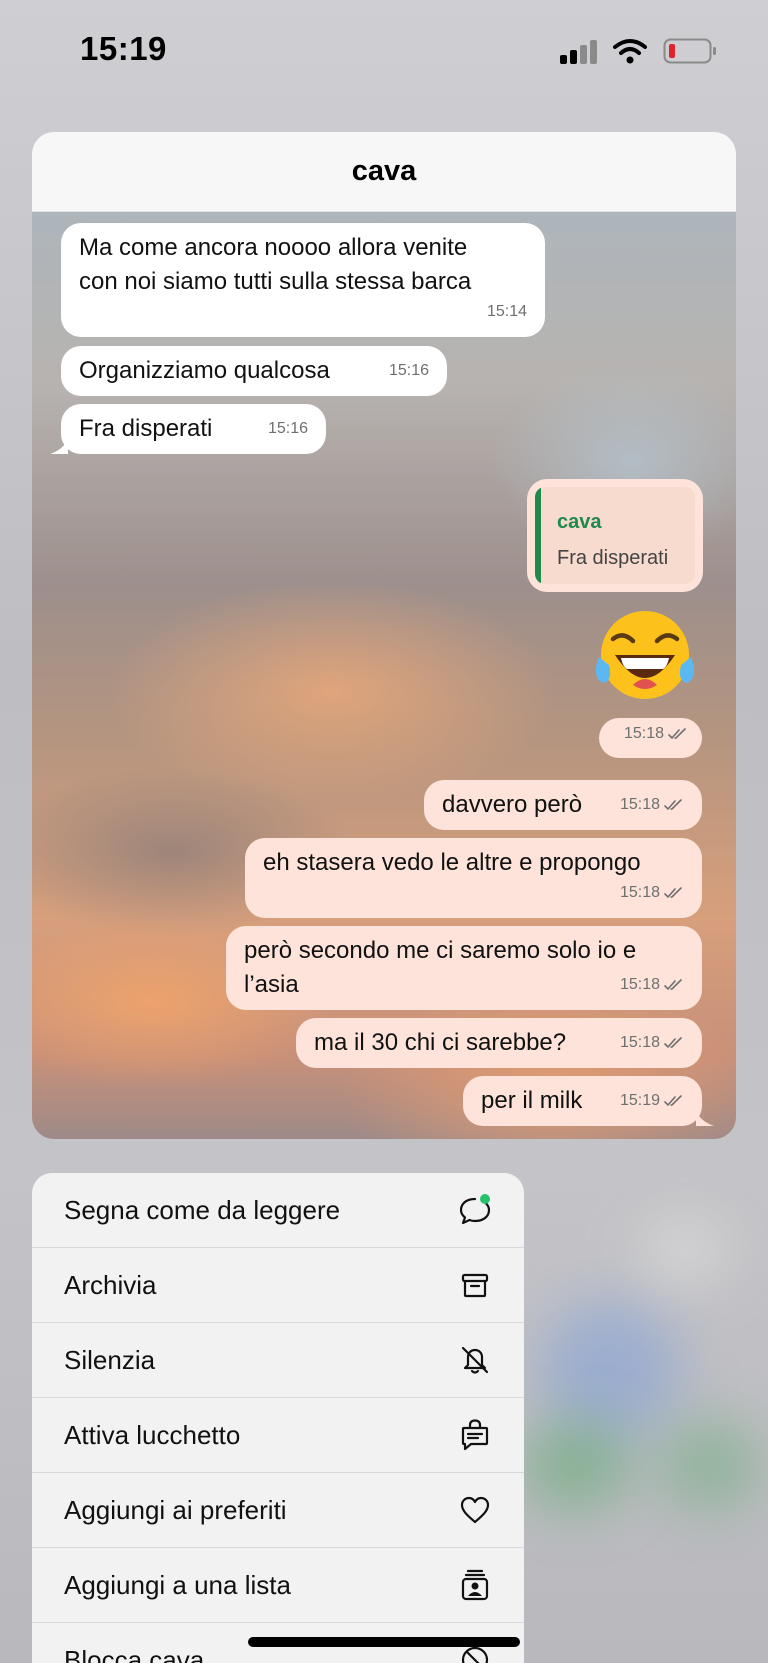  Describe the element at coordinates (384, 50) in the screenshot. I see `status-bar: 15:19` at that location.